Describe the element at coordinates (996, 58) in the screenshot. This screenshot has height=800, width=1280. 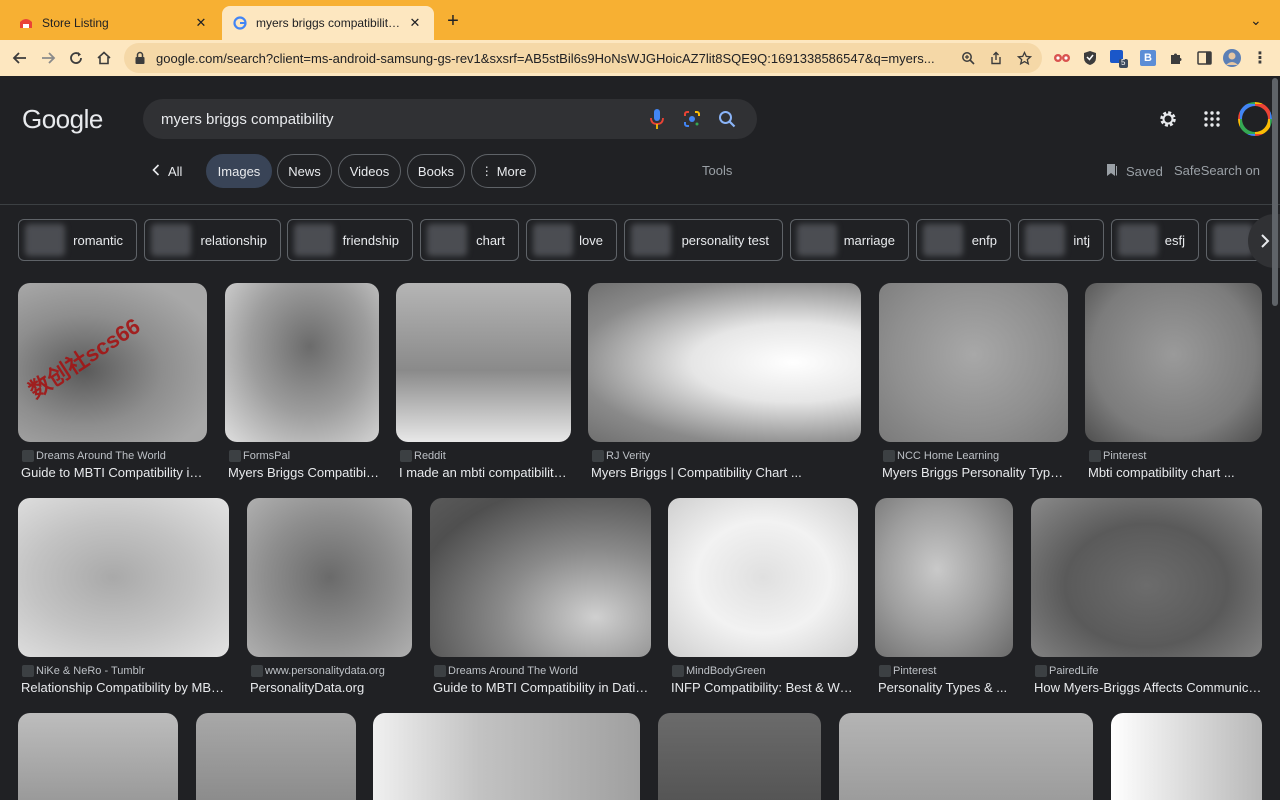
I see `share-icon` at that location.